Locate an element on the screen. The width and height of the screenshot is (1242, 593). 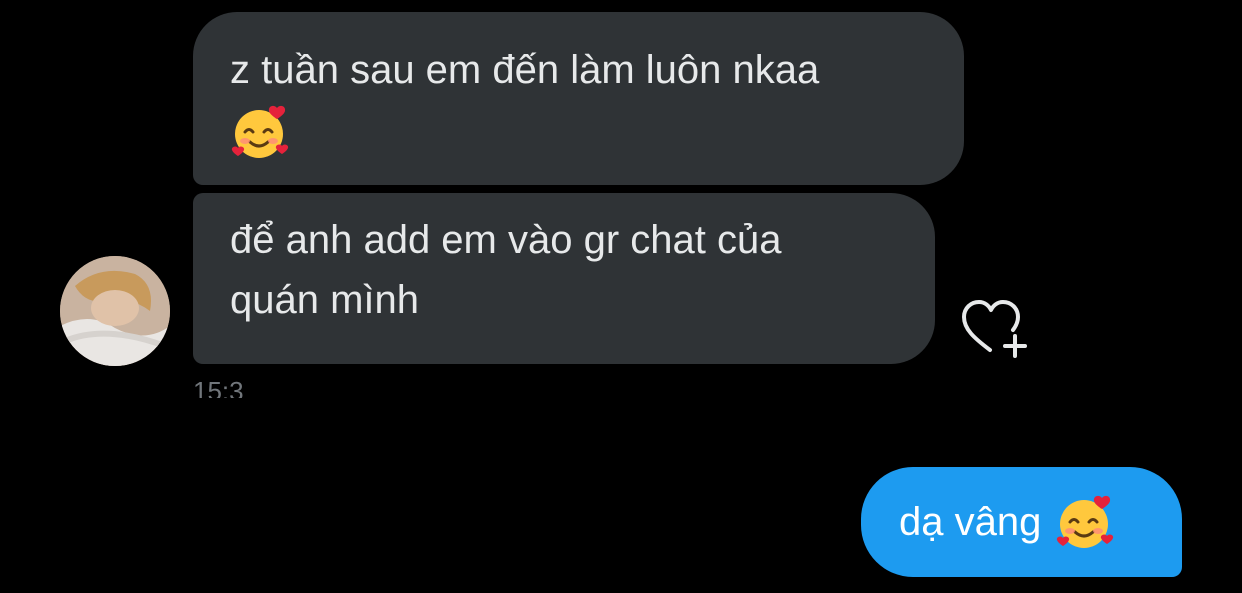
message-text: z tuần sau em đến làm luôn nkaa is located at coordinates (525, 70).